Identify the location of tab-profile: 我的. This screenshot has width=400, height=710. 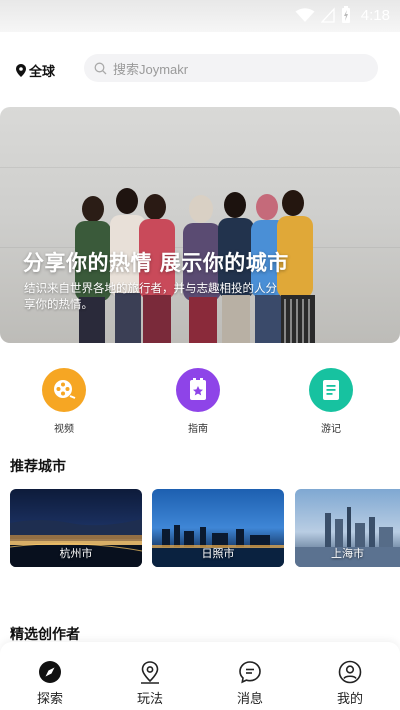
(350, 683).